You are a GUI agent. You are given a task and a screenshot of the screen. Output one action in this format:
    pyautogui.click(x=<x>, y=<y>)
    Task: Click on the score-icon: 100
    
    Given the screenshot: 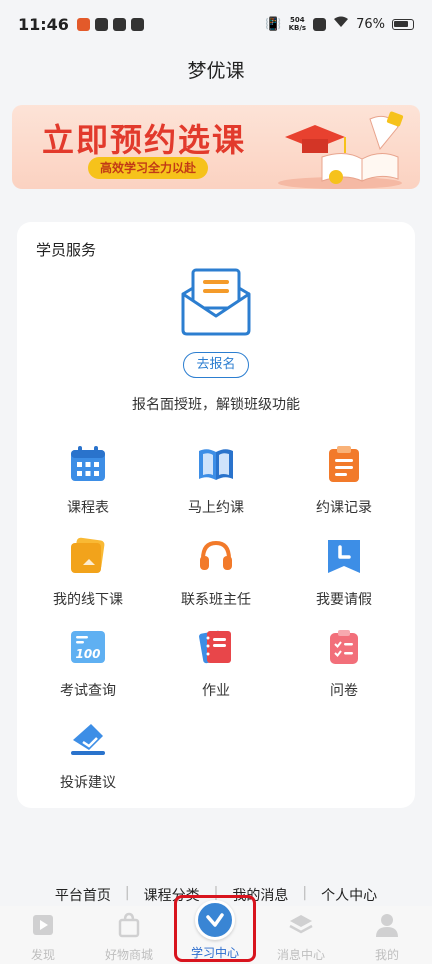 What is the action you would take?
    pyautogui.click(x=88, y=647)
    